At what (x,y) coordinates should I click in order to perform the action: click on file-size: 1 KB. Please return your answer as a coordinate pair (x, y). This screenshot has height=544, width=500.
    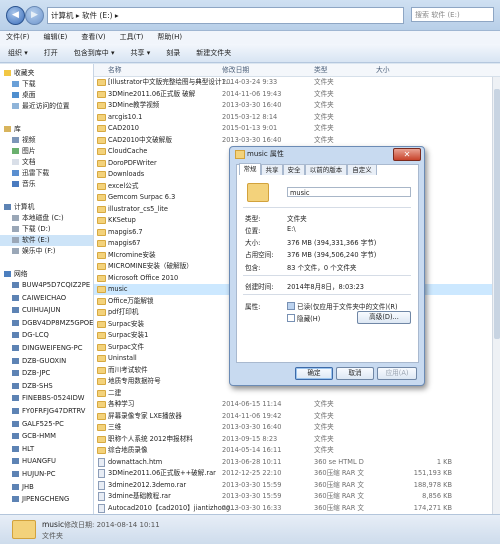
    Looking at the image, I should click on (444, 461).